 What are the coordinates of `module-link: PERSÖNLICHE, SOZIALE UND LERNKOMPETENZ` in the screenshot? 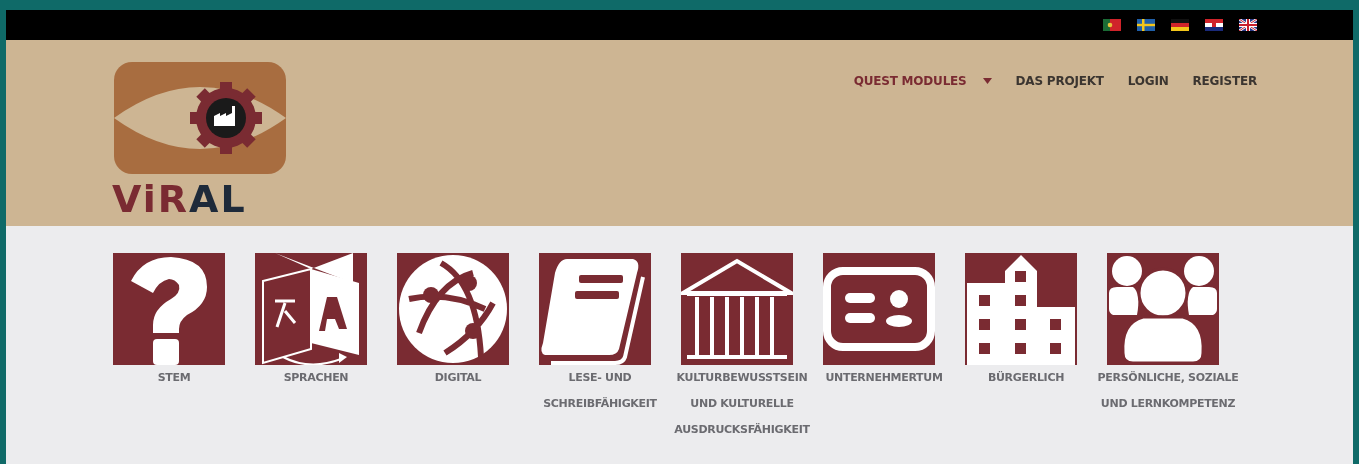 It's located at (1168, 391).